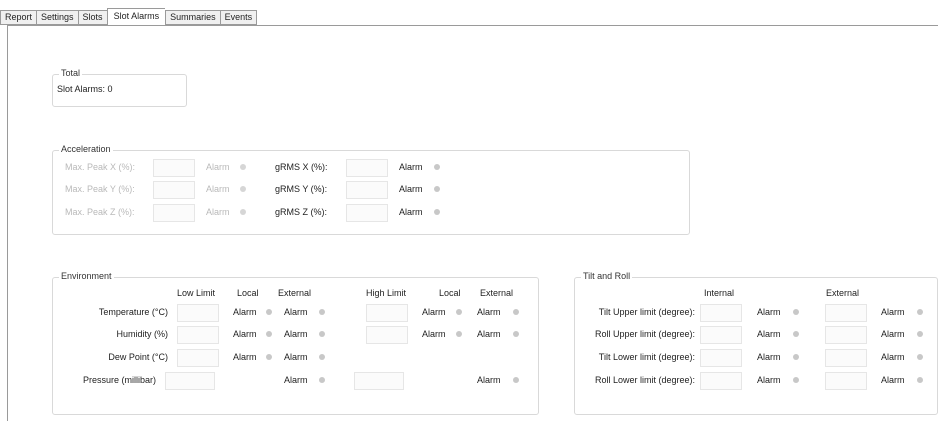  Describe the element at coordinates (174, 190) in the screenshot. I see `max-peak-y-input` at that location.